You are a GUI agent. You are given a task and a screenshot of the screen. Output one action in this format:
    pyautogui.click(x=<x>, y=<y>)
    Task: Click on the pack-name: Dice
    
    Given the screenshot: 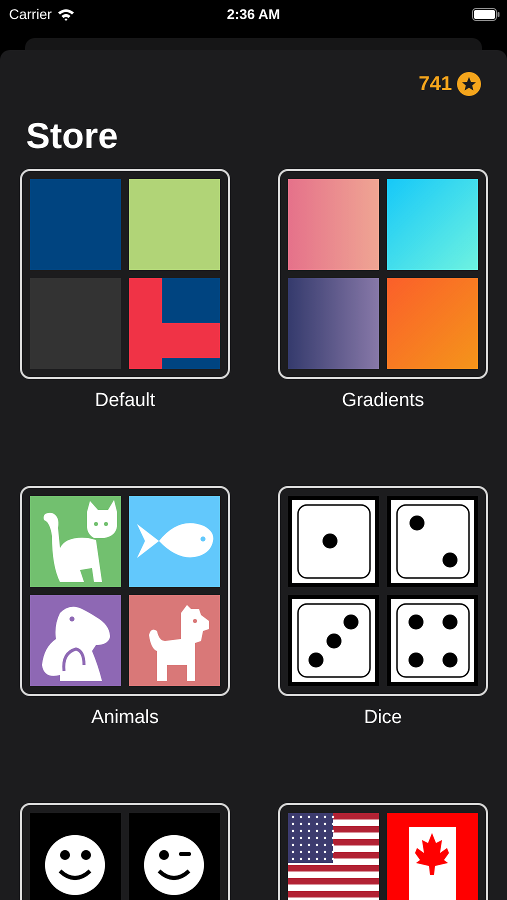 What is the action you would take?
    pyautogui.click(x=383, y=718)
    